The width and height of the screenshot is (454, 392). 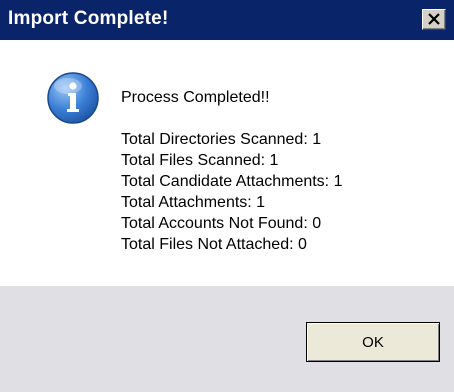 What do you see at coordinates (193, 202) in the screenshot?
I see `stat-line: Total Attachments: 1` at bounding box center [193, 202].